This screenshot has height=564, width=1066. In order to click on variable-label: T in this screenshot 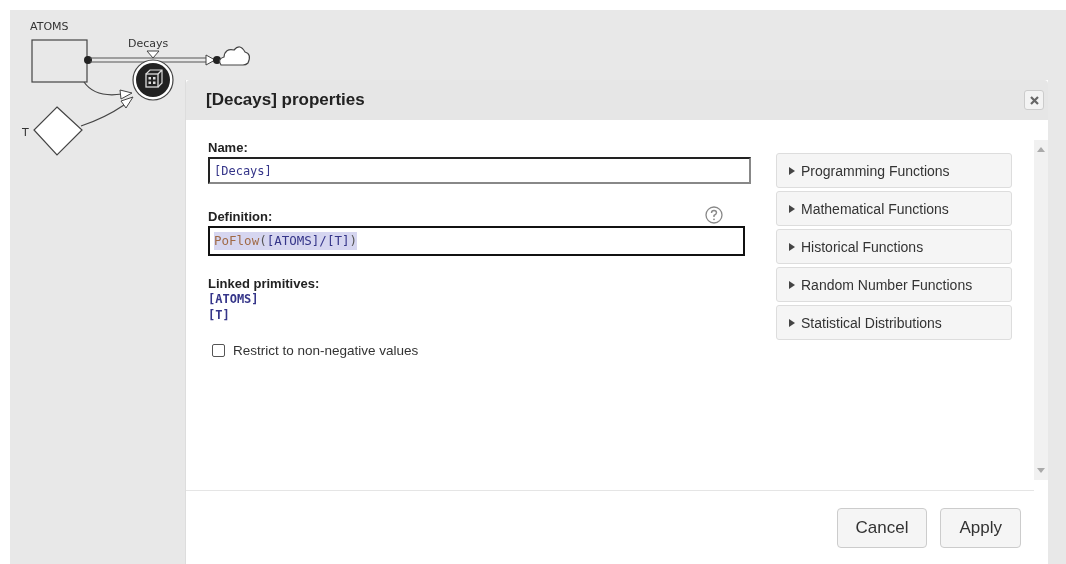, I will do `click(25, 132)`.